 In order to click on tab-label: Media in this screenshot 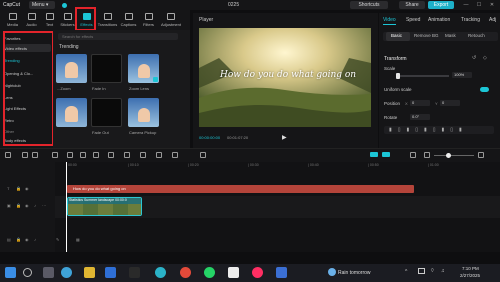, I will do `click(12, 24)`.